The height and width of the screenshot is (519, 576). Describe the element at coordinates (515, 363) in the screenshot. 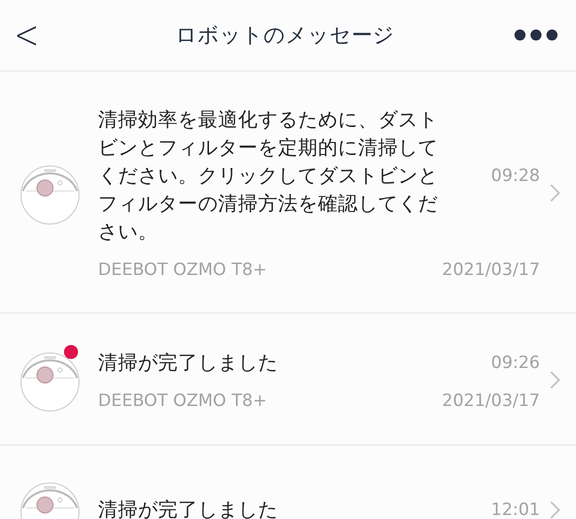

I see `message-time: 09:26` at that location.